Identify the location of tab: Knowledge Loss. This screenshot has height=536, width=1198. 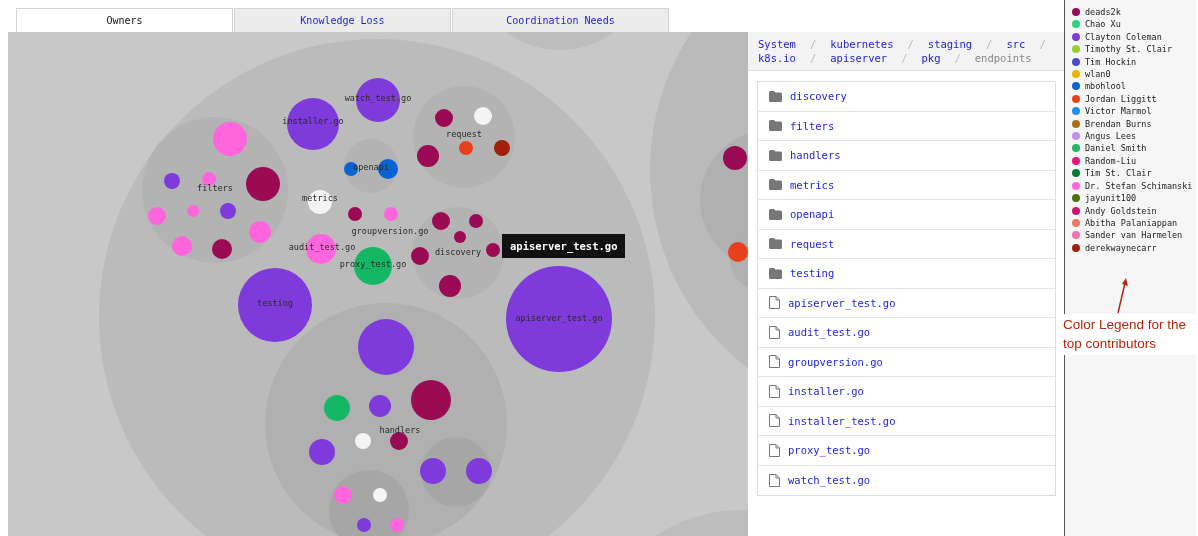
(342, 20).